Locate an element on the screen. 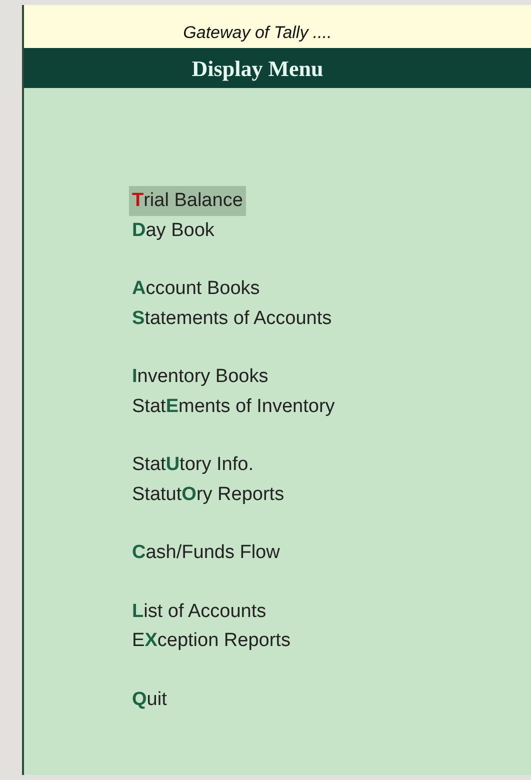 This screenshot has width=531, height=780. menu-item: Trial Balance is located at coordinates (187, 201).